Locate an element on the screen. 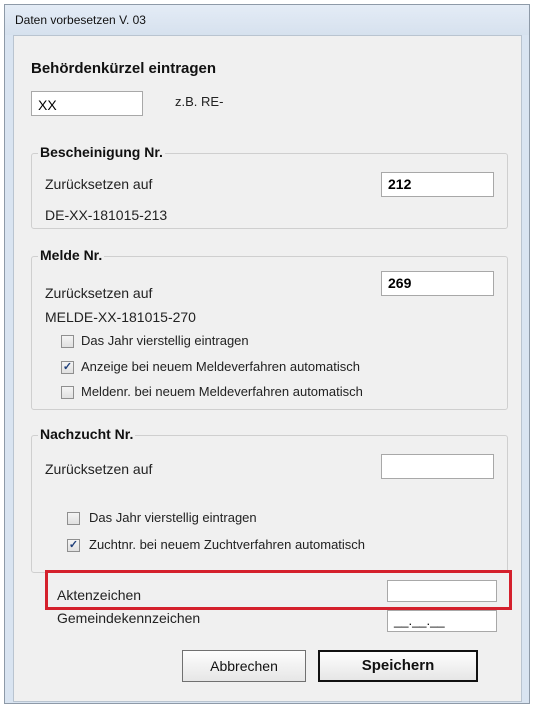 The height and width of the screenshot is (704, 534). report-reset-input: 269 is located at coordinates (437, 283).